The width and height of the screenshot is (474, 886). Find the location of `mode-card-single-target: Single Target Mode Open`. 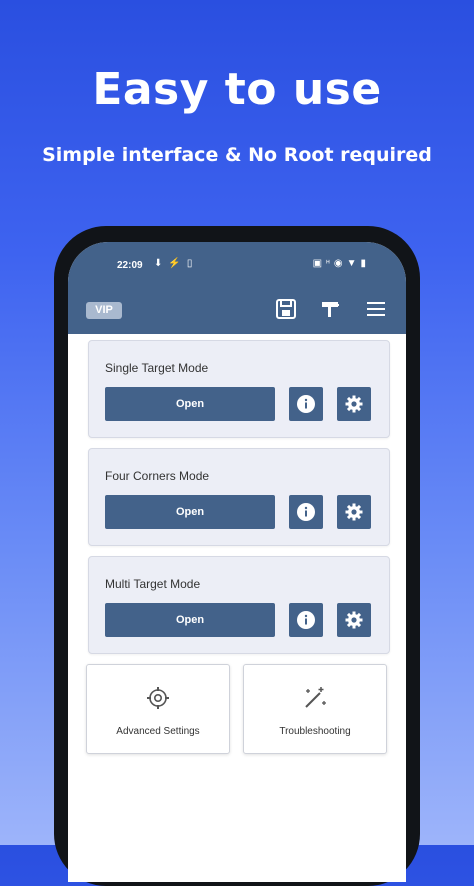

mode-card-single-target: Single Target Mode Open is located at coordinates (239, 389).